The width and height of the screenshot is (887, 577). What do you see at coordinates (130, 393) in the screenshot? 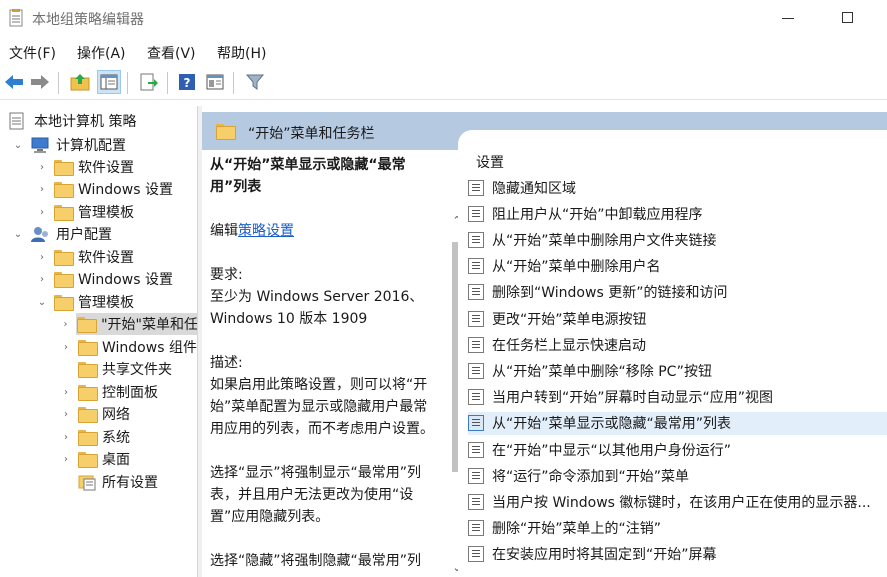
I see `tree-item-label: 控制面板` at bounding box center [130, 393].